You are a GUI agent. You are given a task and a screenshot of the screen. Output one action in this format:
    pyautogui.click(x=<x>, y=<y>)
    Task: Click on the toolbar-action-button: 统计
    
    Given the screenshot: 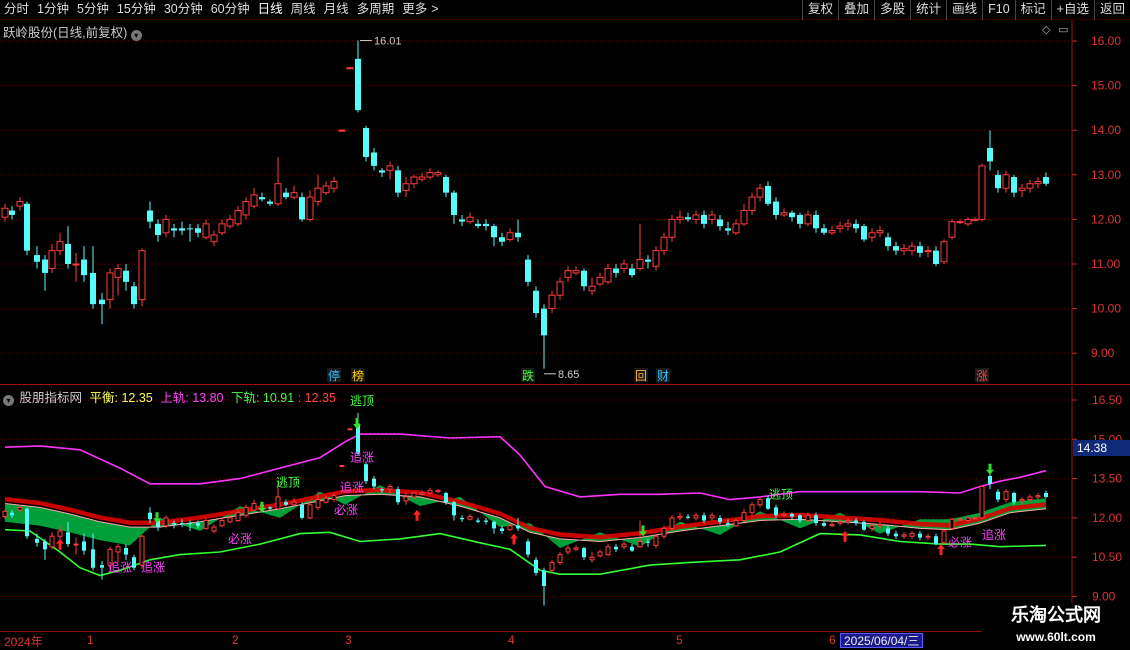 What is the action you would take?
    pyautogui.click(x=928, y=10)
    